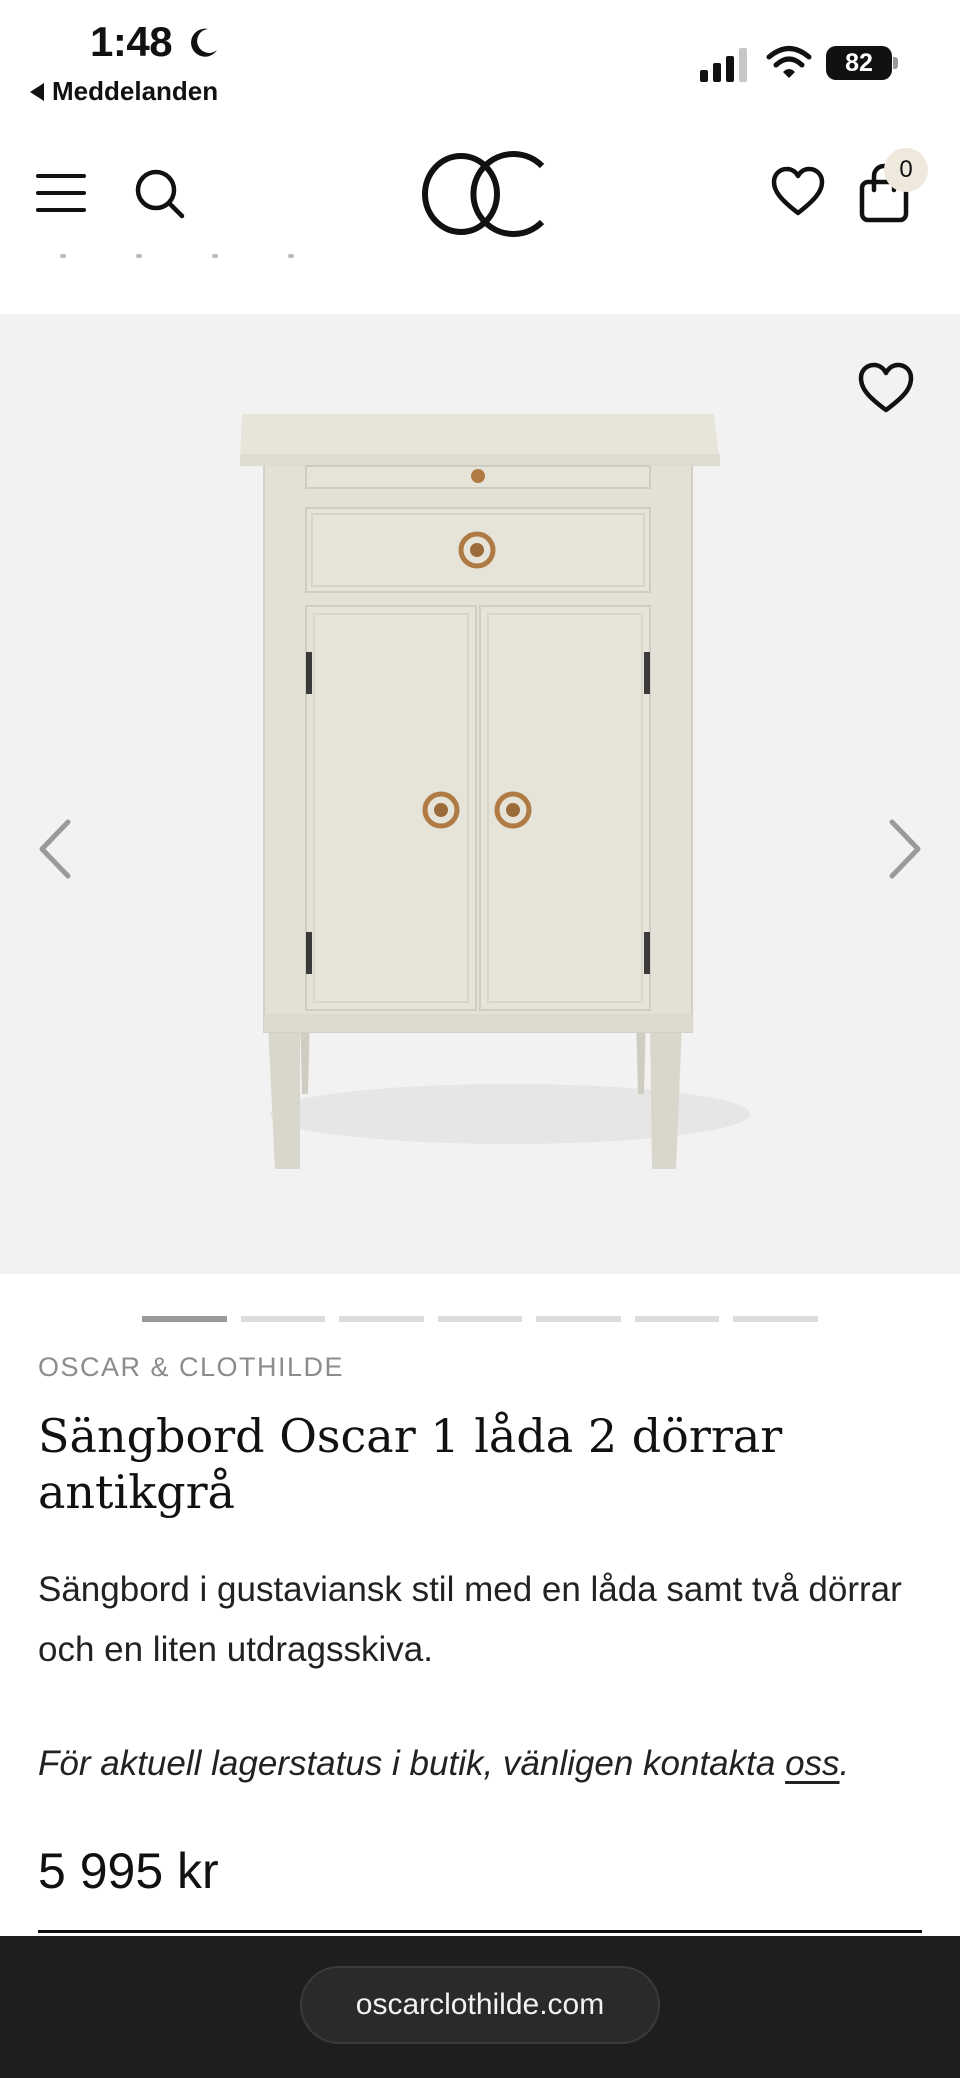 This screenshot has width=960, height=2078. What do you see at coordinates (204, 42) in the screenshot?
I see `moon-icon` at bounding box center [204, 42].